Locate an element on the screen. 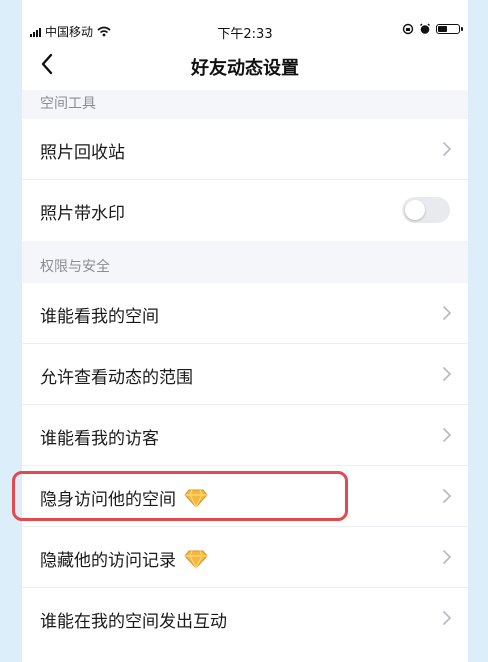 This screenshot has width=488, height=662. row-label-text: 隐藏他的访问记录 is located at coordinates (108, 561).